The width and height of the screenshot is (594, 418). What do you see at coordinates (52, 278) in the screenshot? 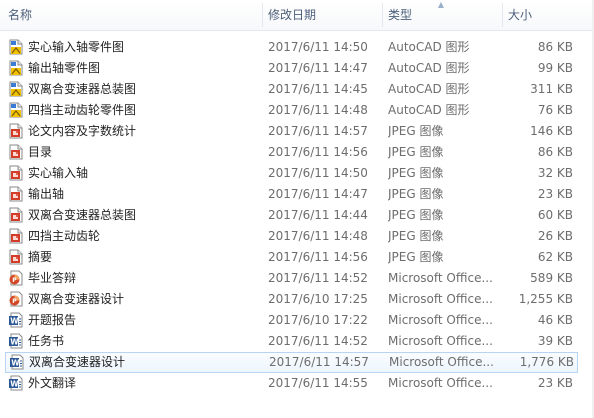
I see `file-name: 毕业答辩` at bounding box center [52, 278].